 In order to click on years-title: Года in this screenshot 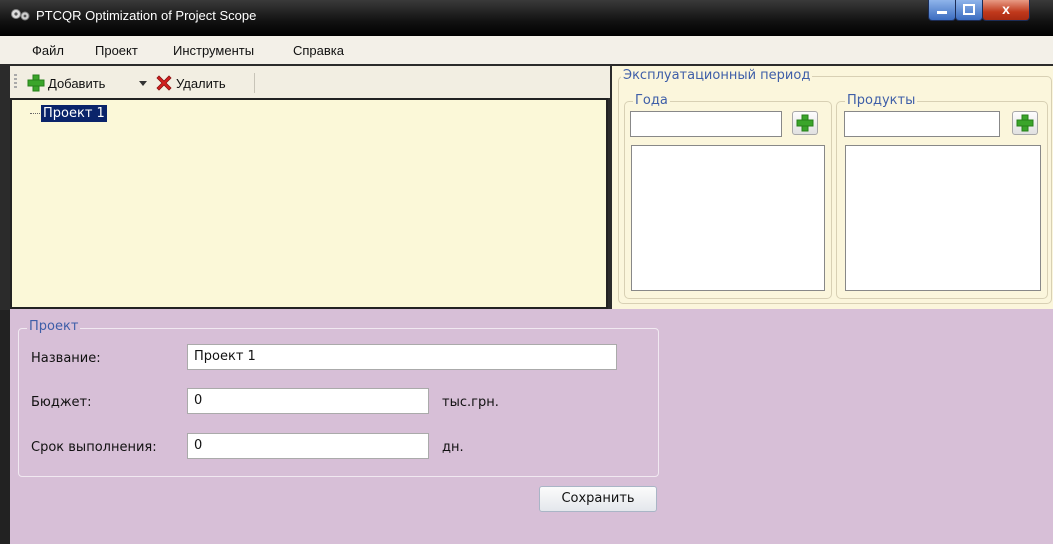, I will do `click(651, 100)`.